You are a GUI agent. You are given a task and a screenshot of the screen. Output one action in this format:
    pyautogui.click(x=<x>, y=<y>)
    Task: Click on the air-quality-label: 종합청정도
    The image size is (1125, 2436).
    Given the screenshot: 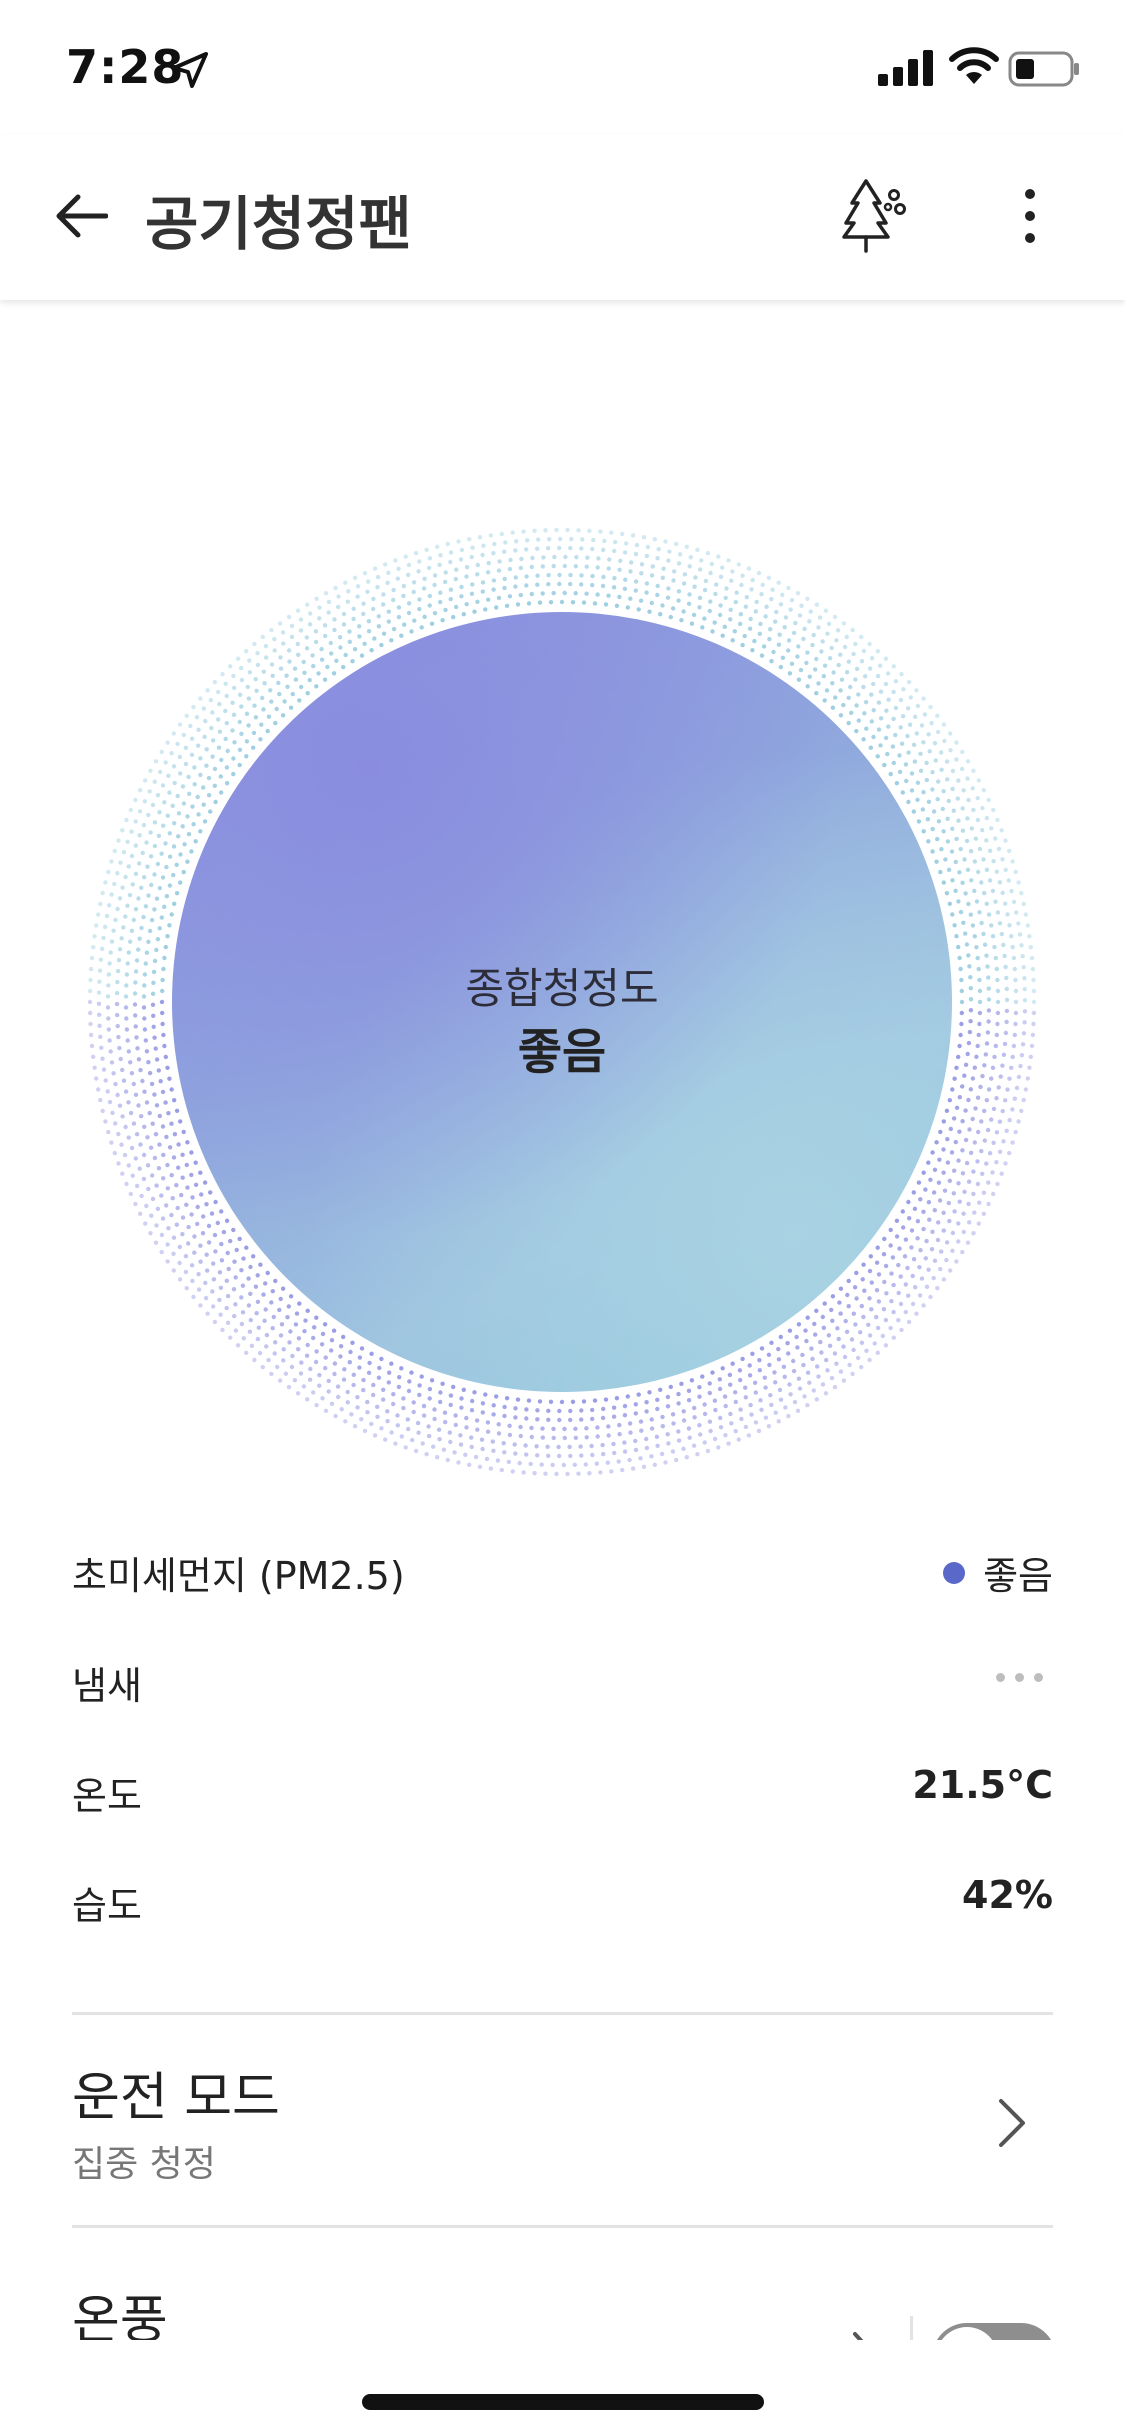 What is the action you would take?
    pyautogui.click(x=562, y=988)
    